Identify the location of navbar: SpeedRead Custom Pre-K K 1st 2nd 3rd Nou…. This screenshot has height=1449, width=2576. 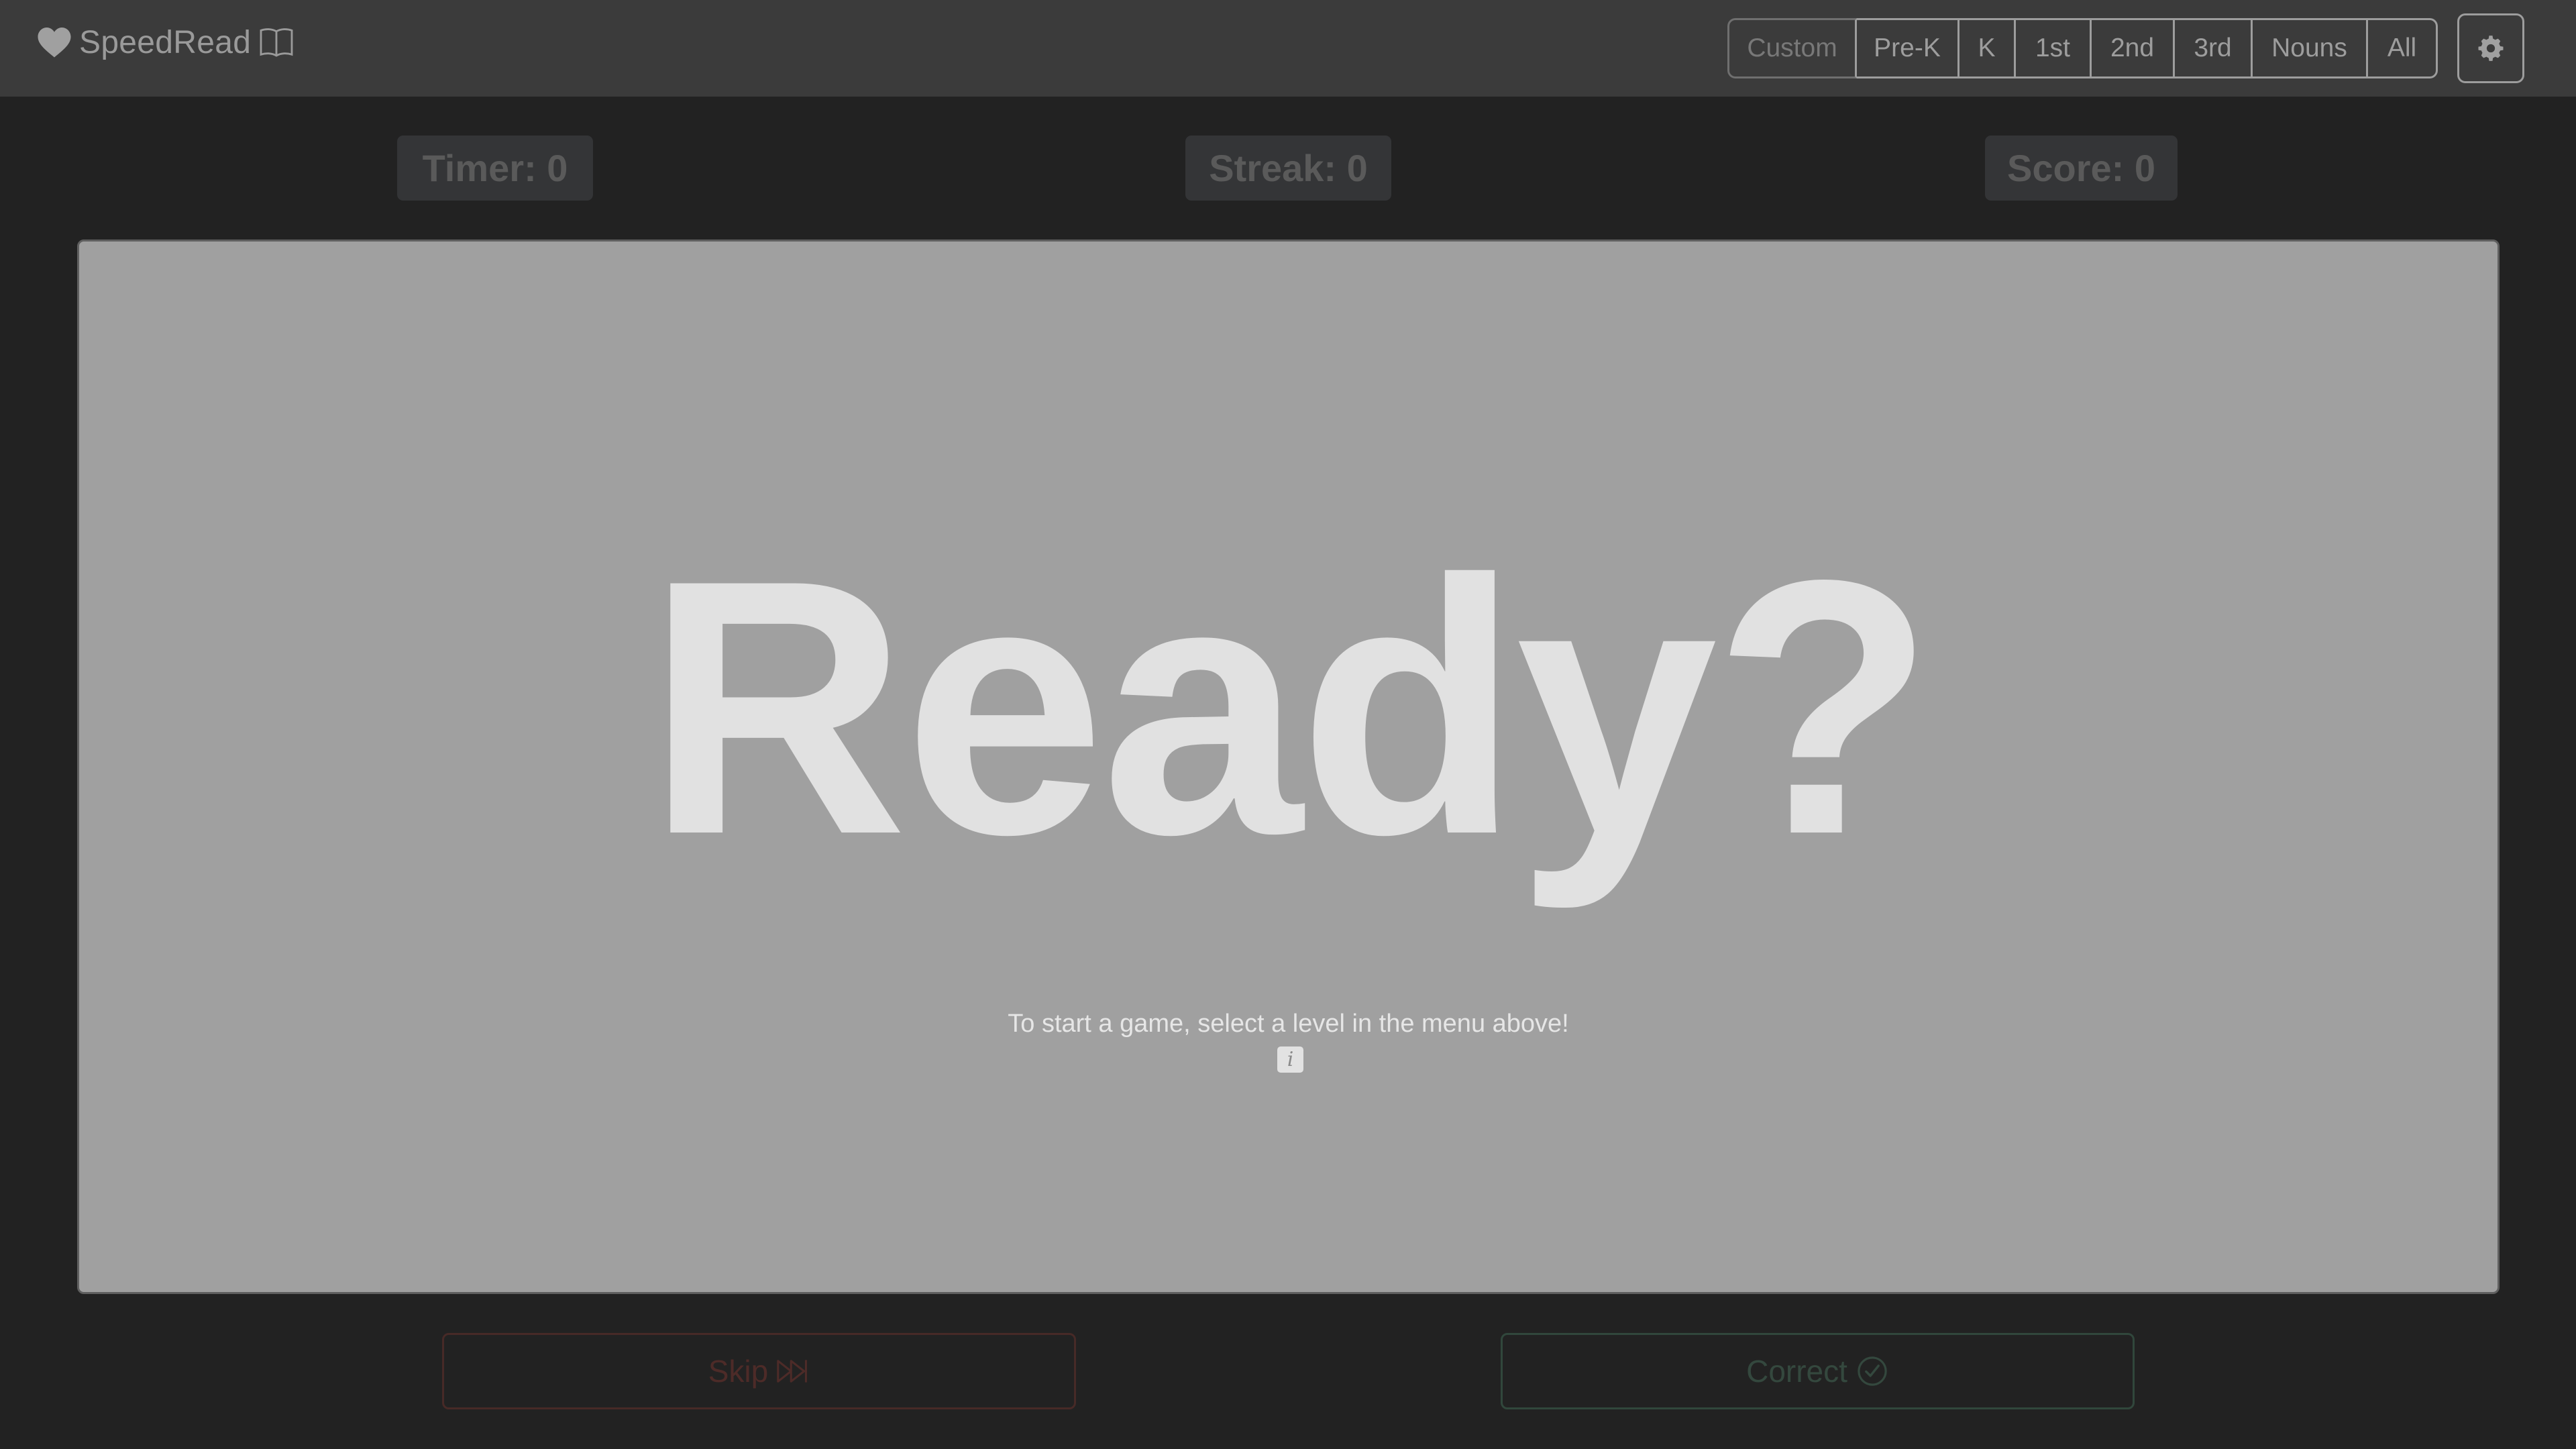
(1288, 48).